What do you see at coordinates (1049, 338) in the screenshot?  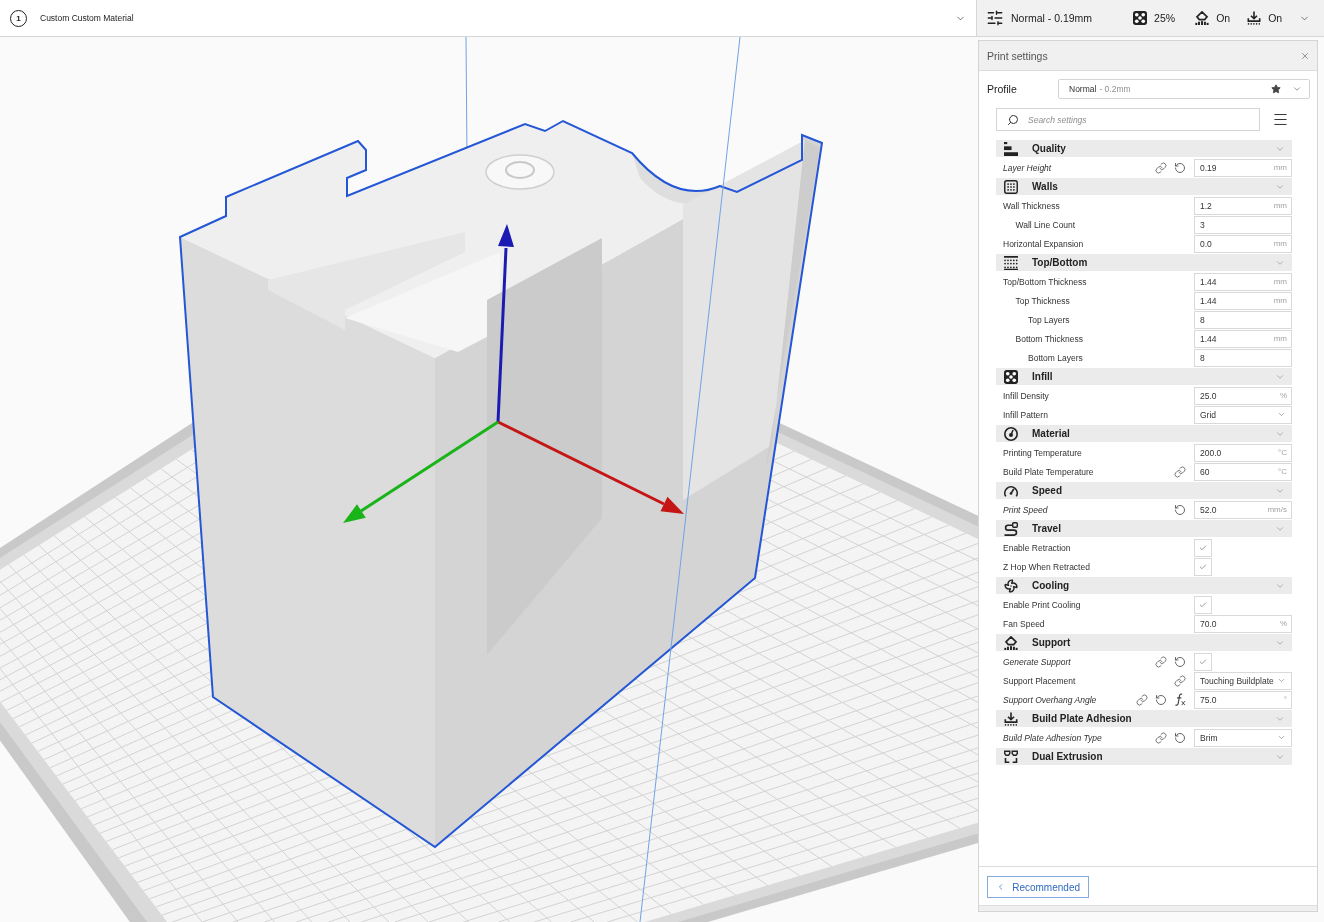 I see `setting-label: Bottom Thickness` at bounding box center [1049, 338].